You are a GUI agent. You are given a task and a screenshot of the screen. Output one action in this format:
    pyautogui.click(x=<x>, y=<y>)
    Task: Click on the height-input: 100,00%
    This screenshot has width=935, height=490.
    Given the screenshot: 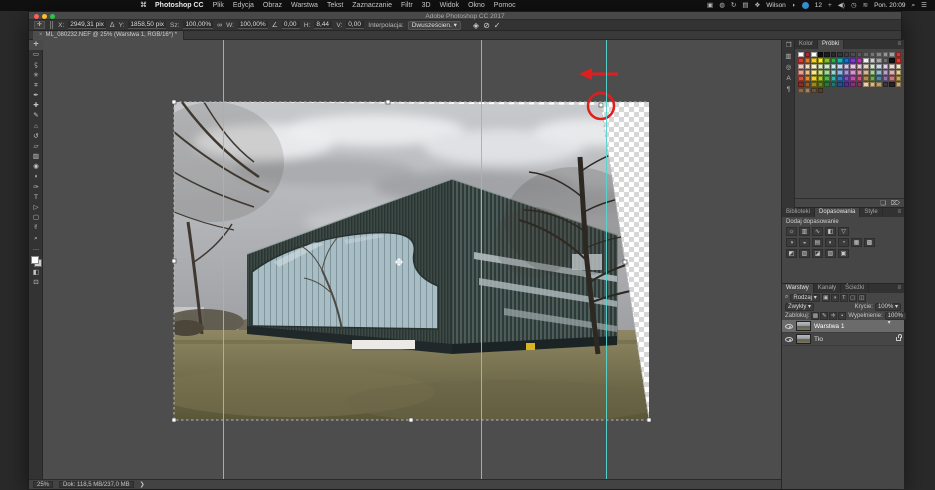 What is the action you would take?
    pyautogui.click(x=252, y=25)
    